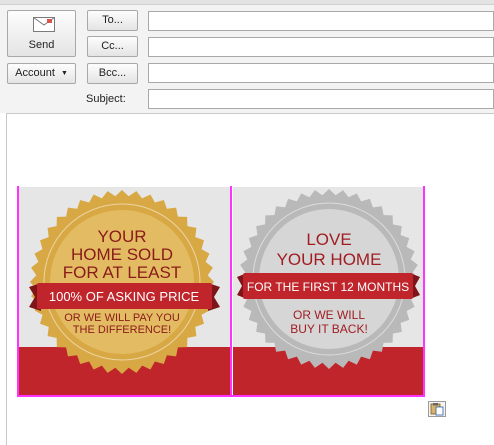 This screenshot has width=494, height=445. Describe the element at coordinates (250, 113) in the screenshot. I see `header-divider` at that location.